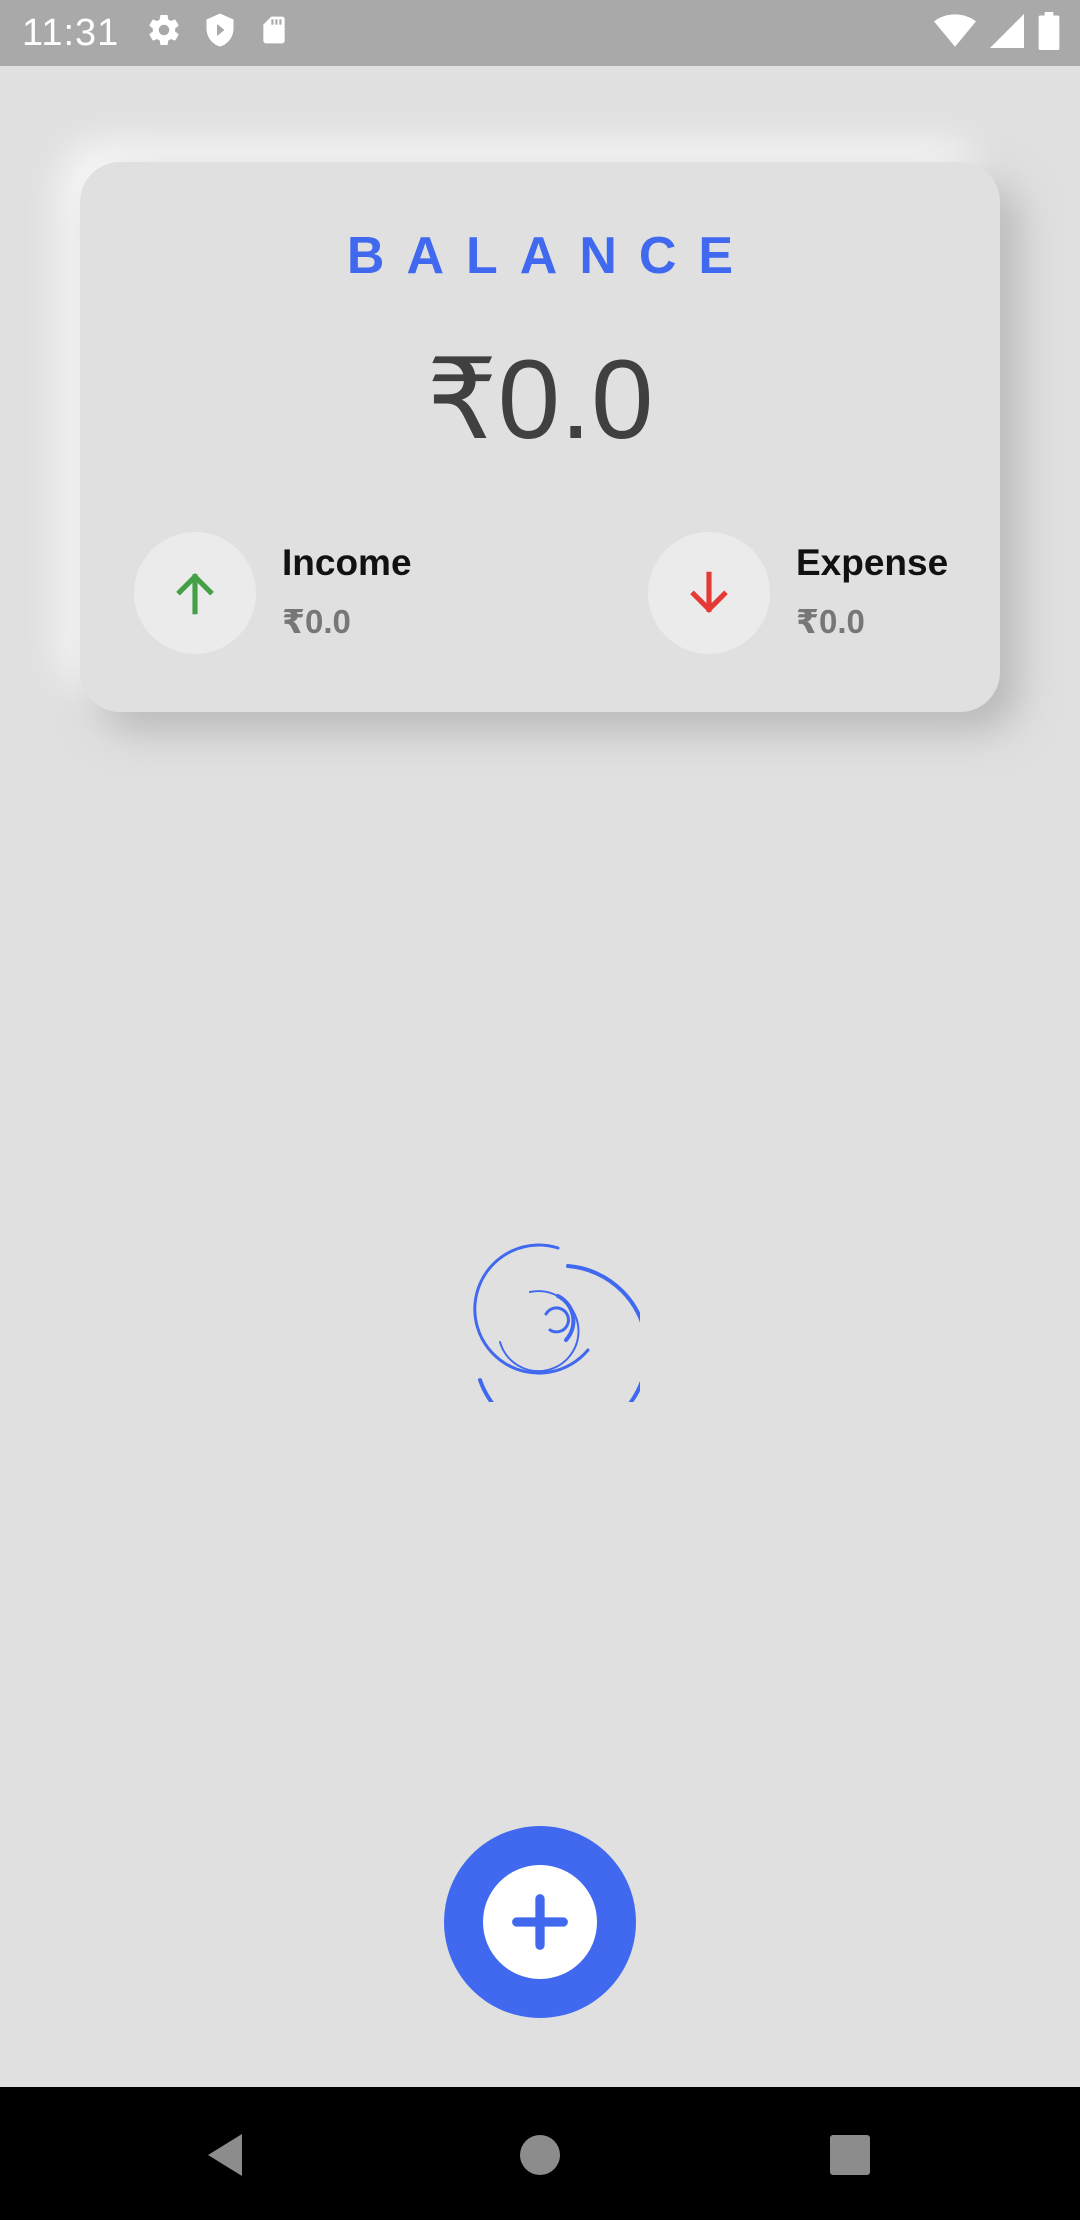  What do you see at coordinates (220, 30) in the screenshot?
I see `shield-icon` at bounding box center [220, 30].